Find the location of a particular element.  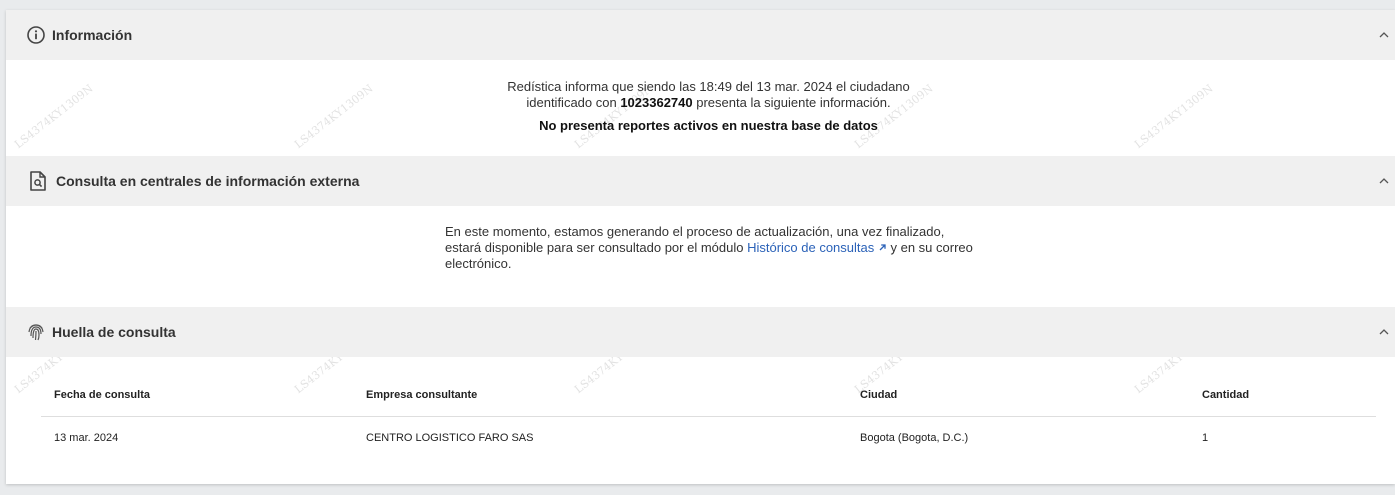

cell-fecha: 13 mar. 2024 is located at coordinates (86, 438).